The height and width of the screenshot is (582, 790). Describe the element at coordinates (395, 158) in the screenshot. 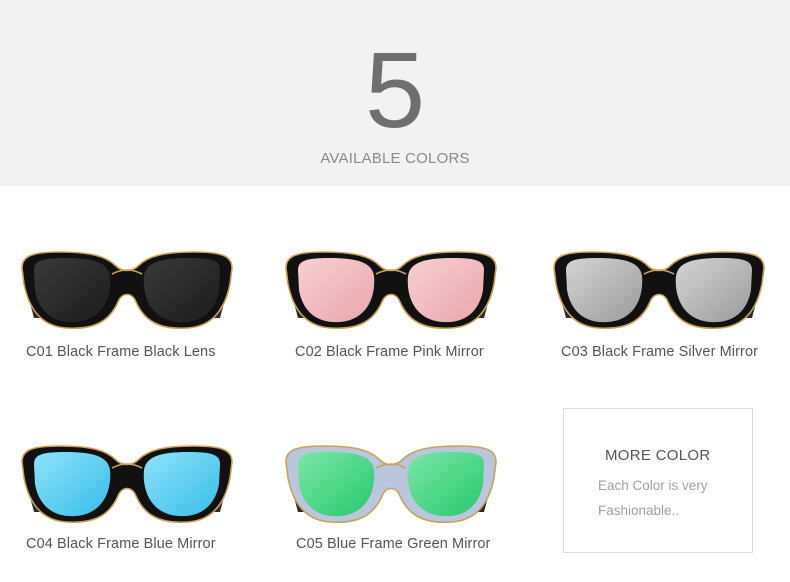

I see `section-title: AVAILABLE COLORS` at that location.